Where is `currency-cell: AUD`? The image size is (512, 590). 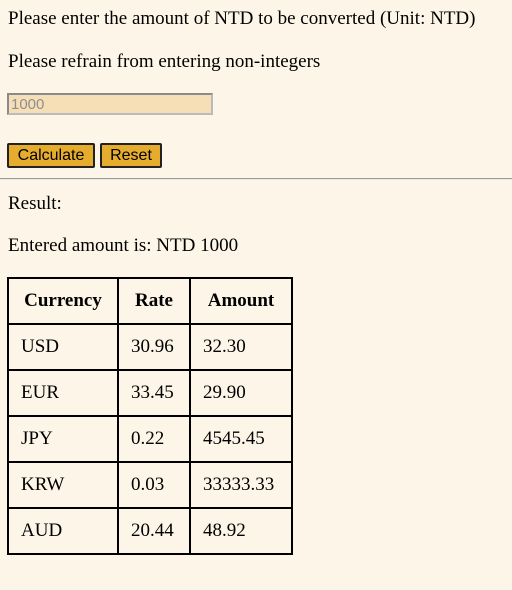 currency-cell: AUD is located at coordinates (63, 531).